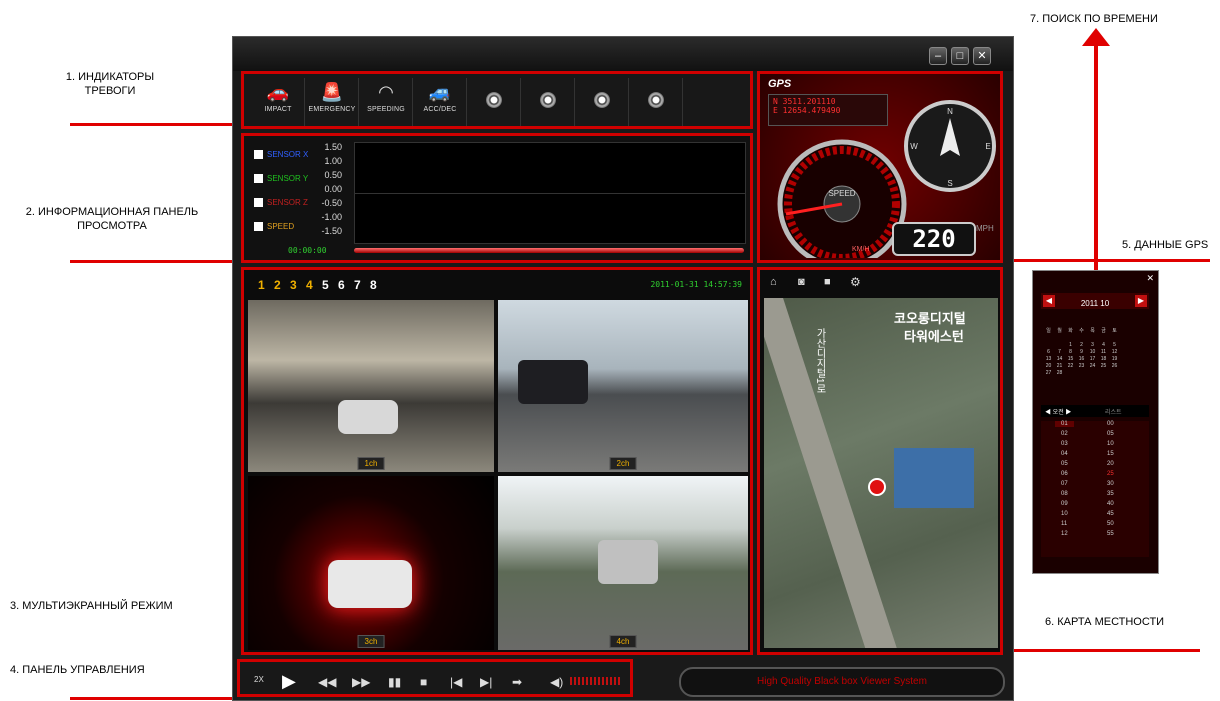  What do you see at coordinates (332, 102) in the screenshot?
I see `alarm-emergency: 🚨 EMERGENCY` at bounding box center [332, 102].